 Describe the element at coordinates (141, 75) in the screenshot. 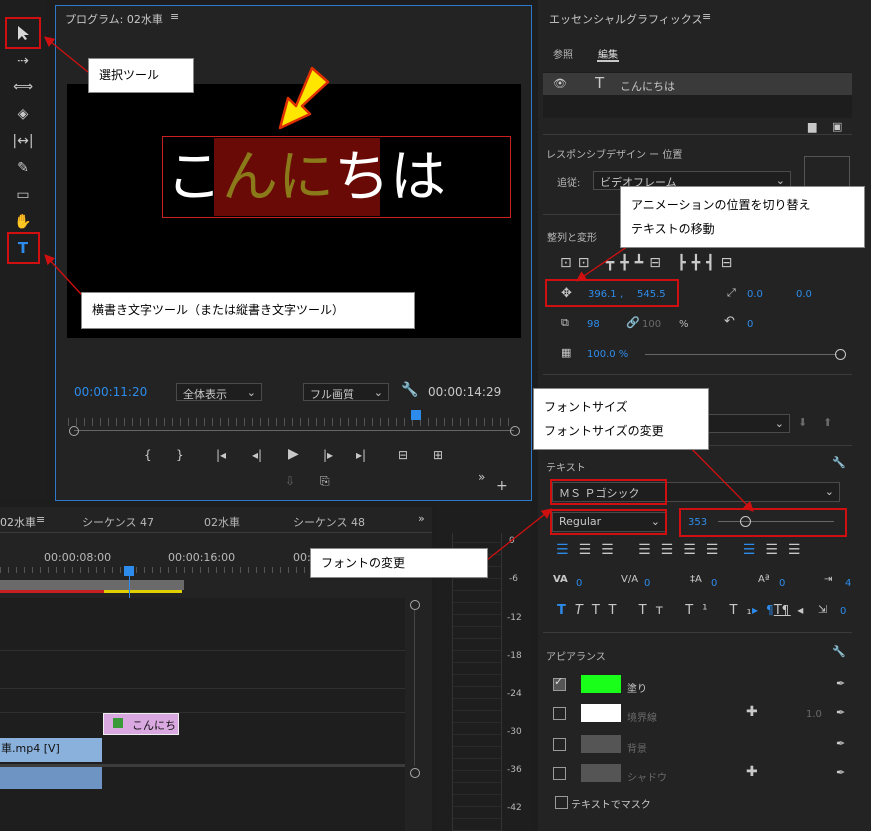

I see `callout-select-tool: 選択ツール` at that location.